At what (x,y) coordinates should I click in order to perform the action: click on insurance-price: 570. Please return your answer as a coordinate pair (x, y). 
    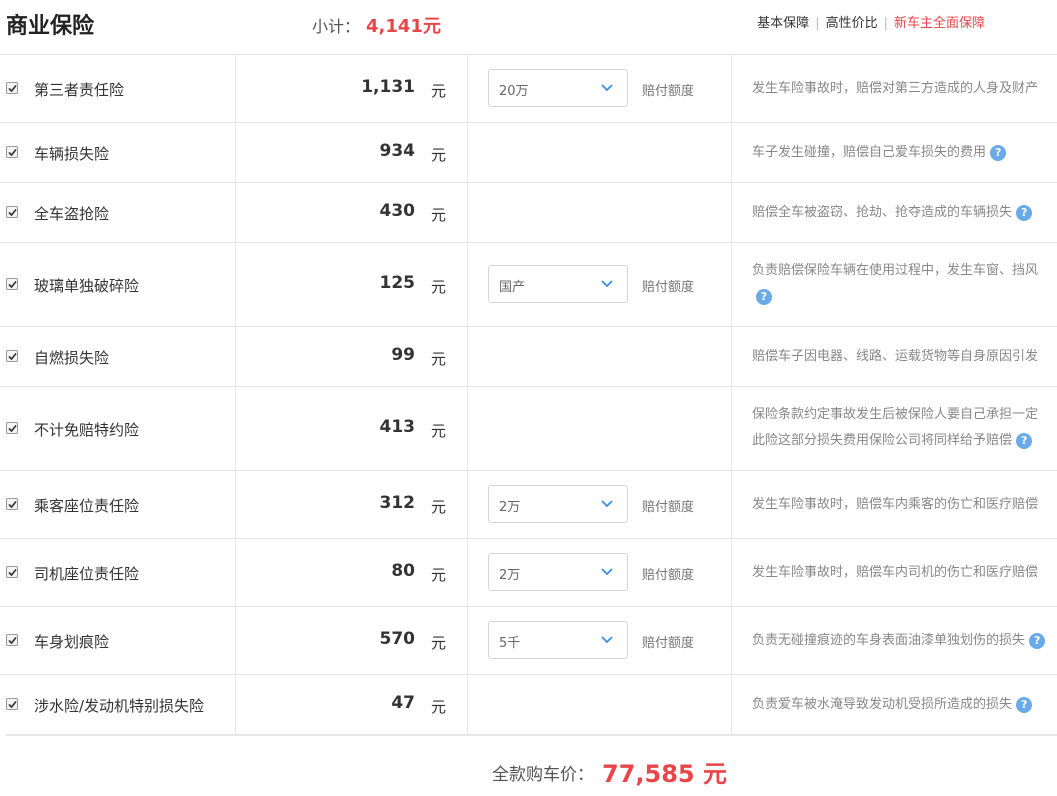
    Looking at the image, I should click on (397, 639).